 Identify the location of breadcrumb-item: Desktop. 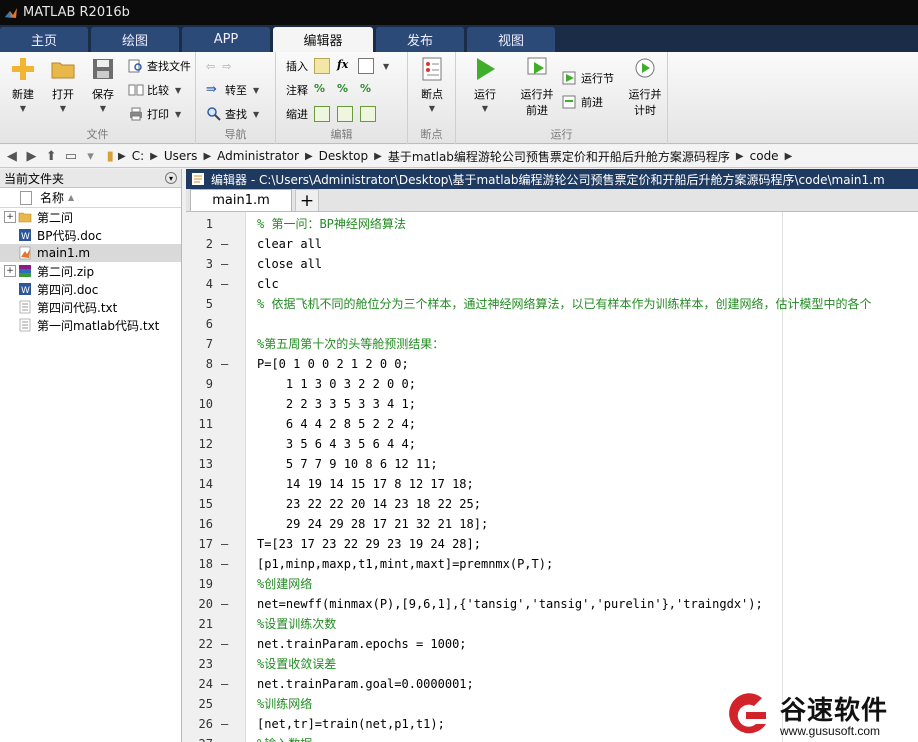
(344, 156).